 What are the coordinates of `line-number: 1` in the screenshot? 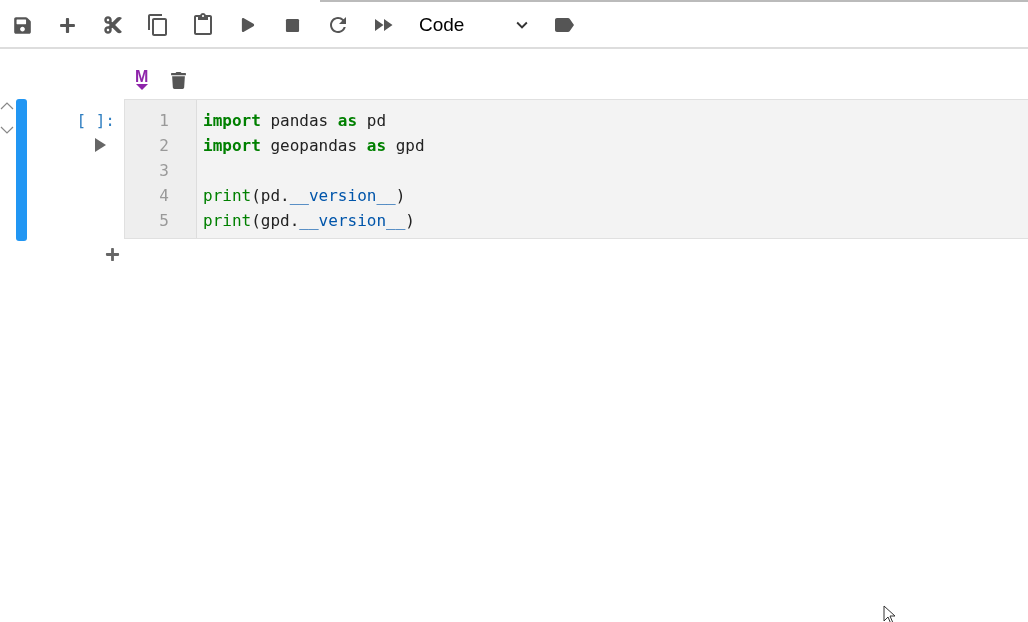 It's located at (164, 121).